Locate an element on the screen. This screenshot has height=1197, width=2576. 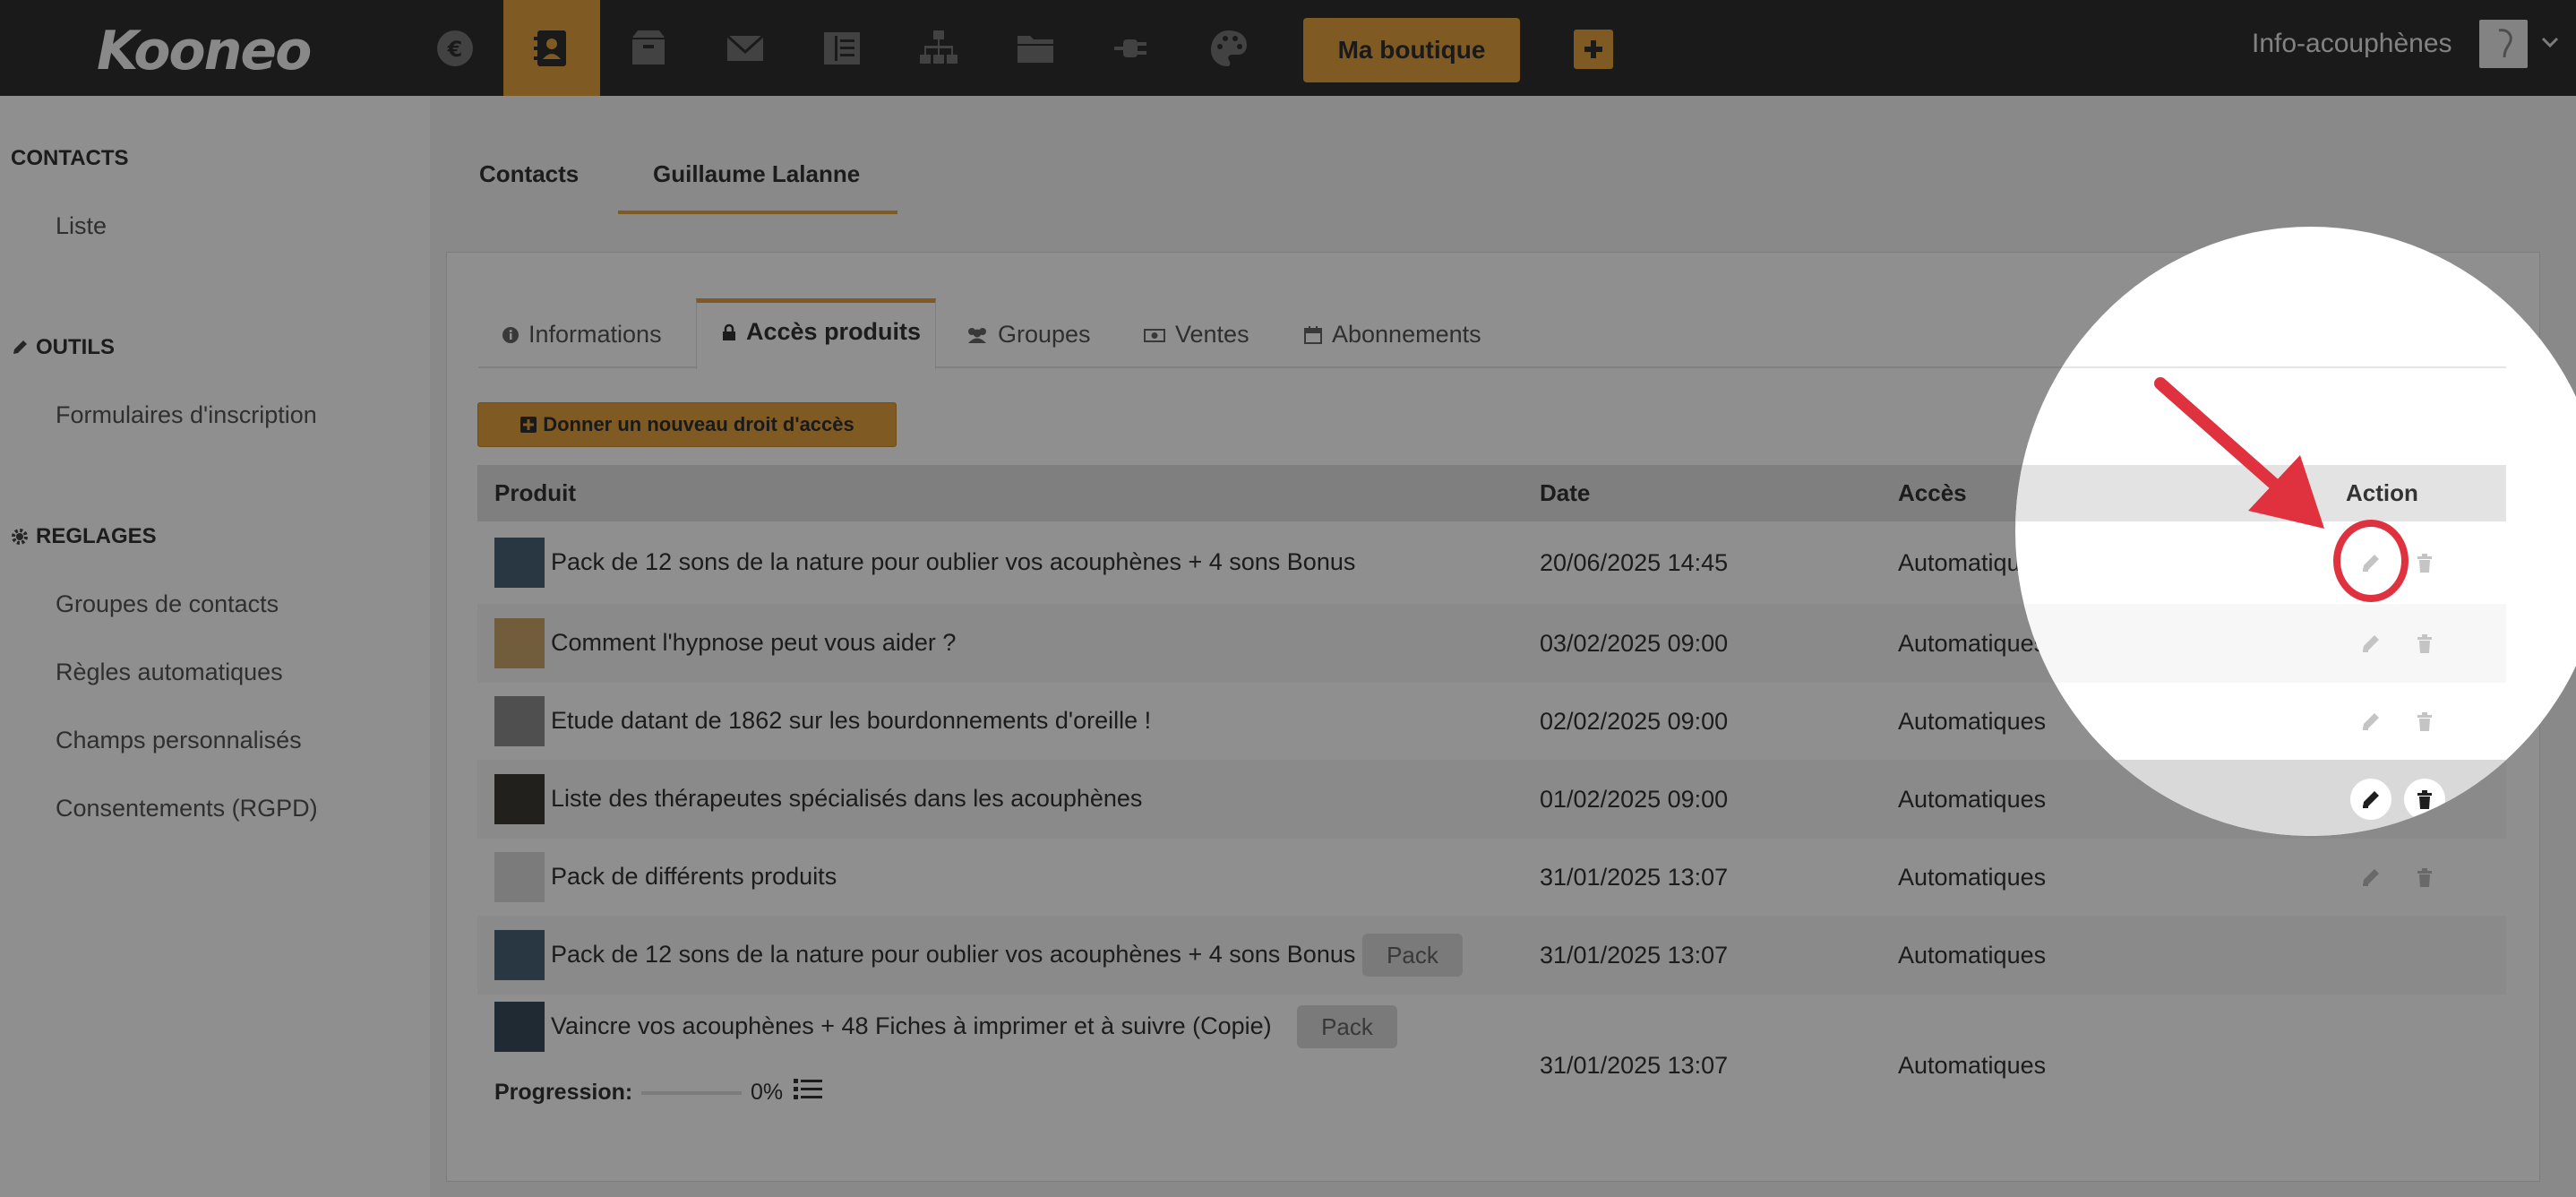
box-icon is located at coordinates (648, 48).